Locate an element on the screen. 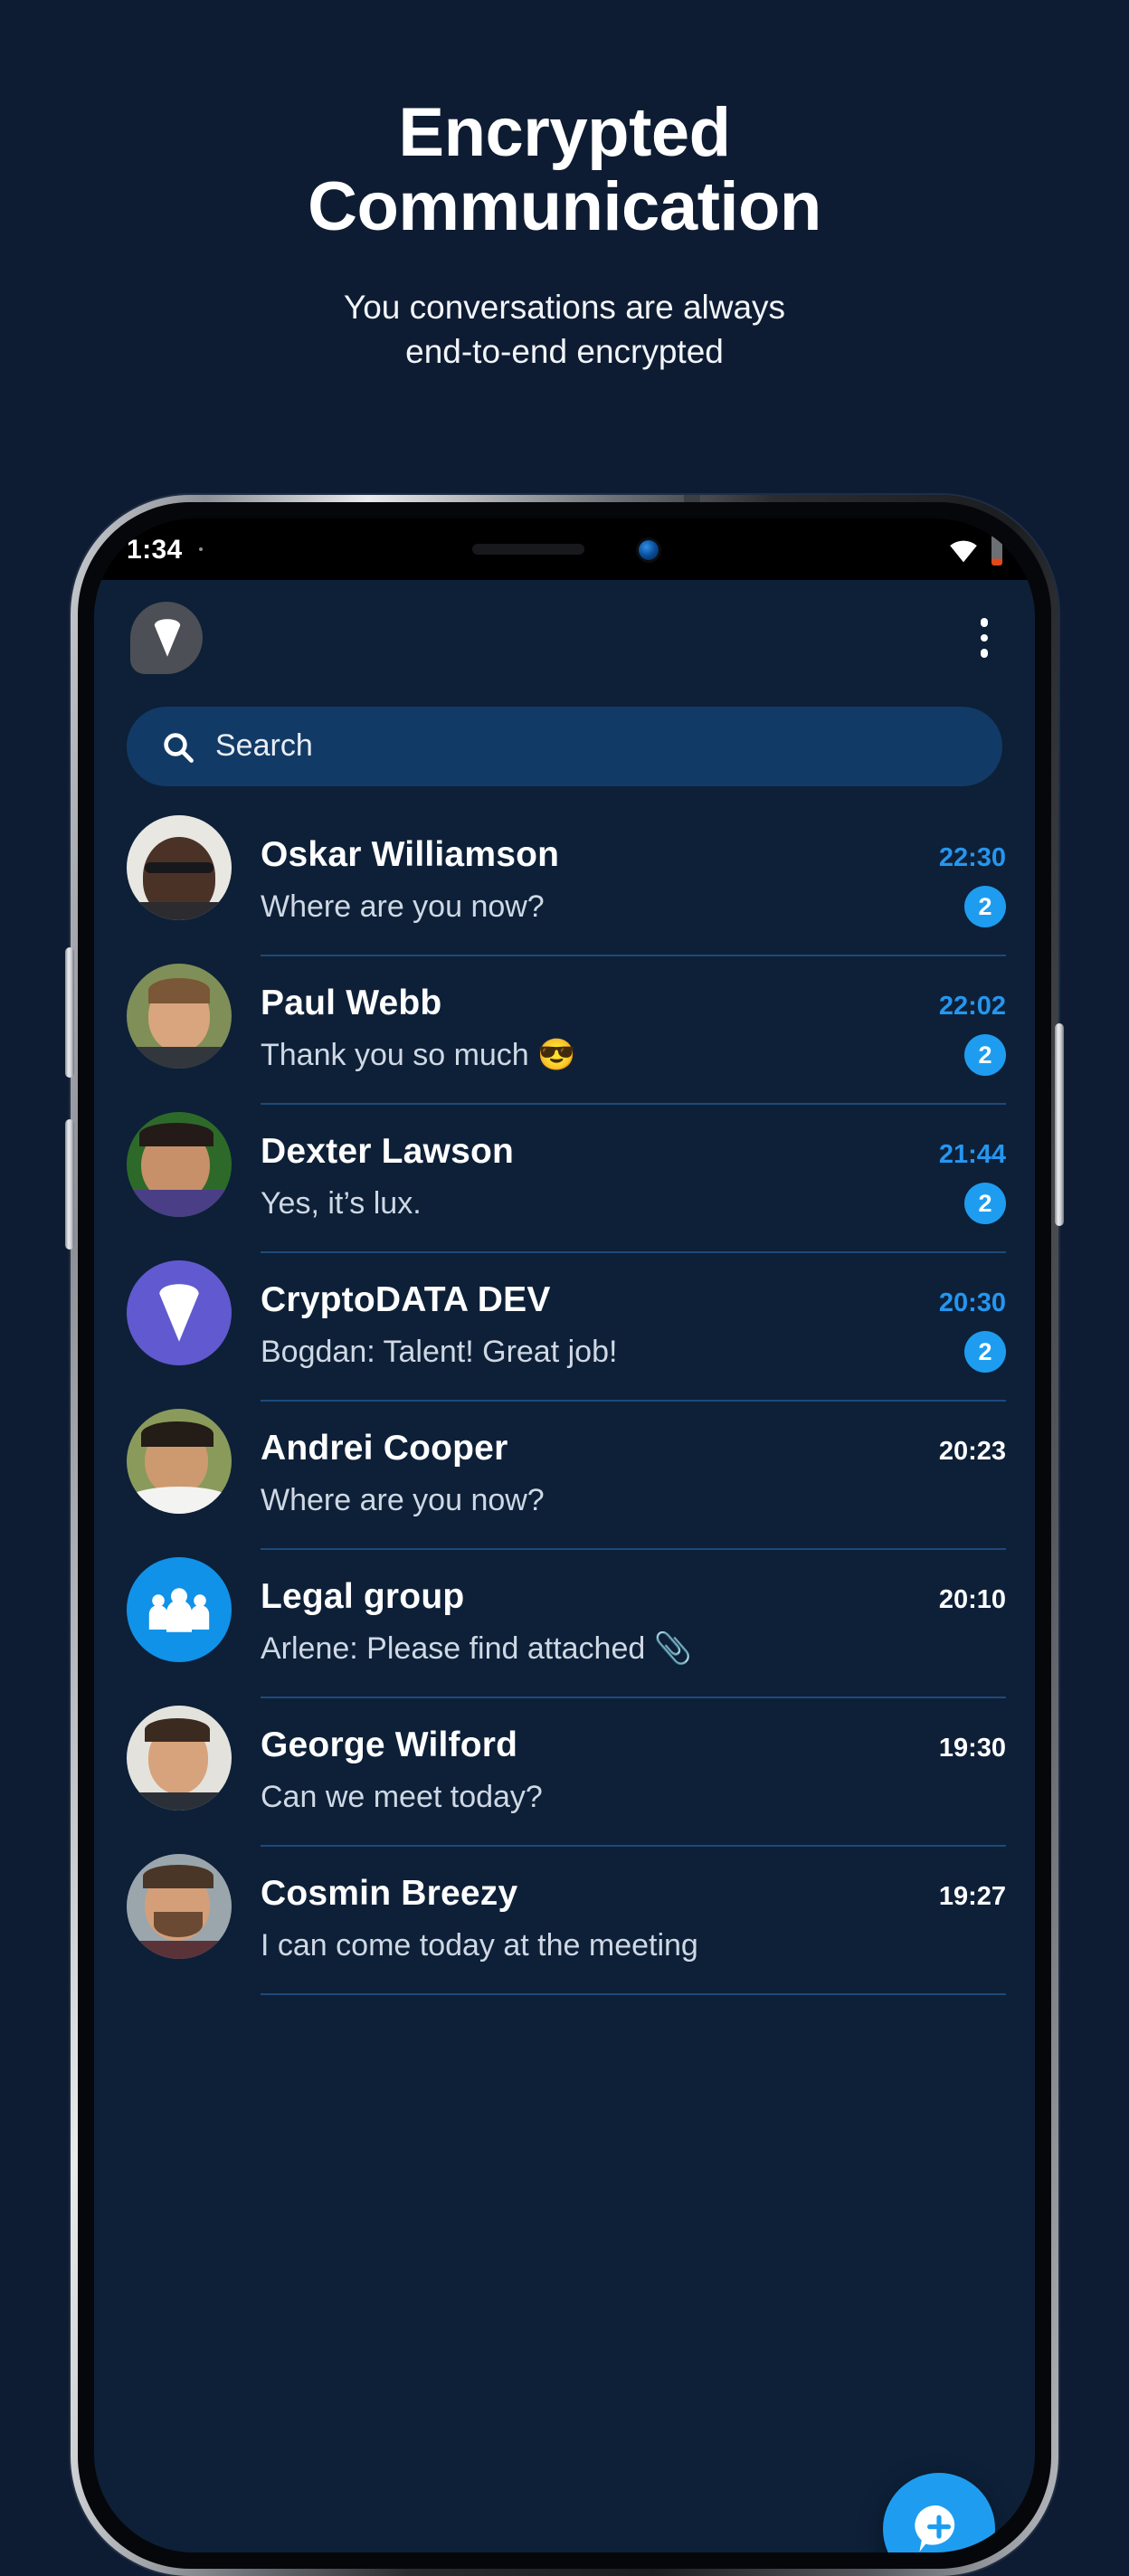  promo-subtitle-line-2: end-to-end encrypted is located at coordinates (564, 351).